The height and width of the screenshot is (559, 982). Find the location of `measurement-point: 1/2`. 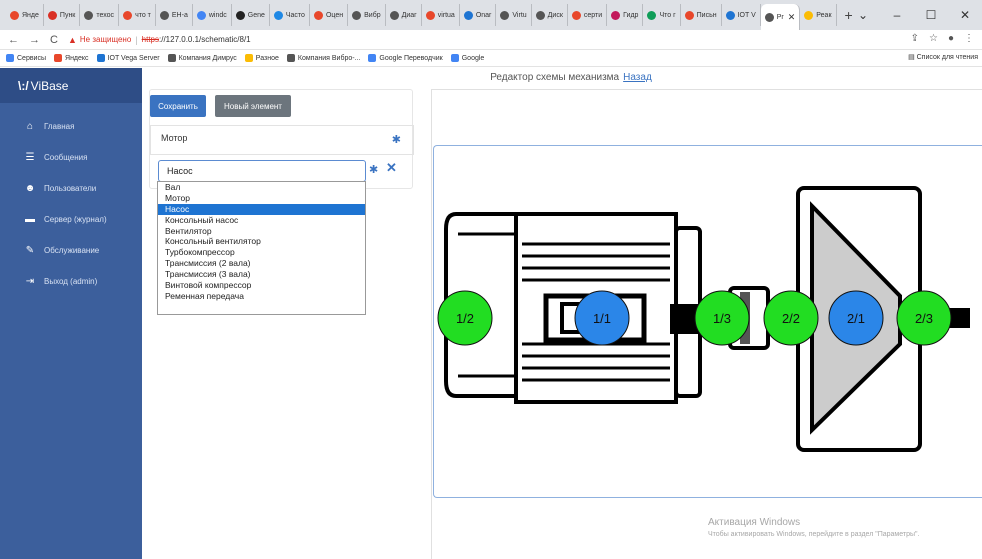

measurement-point: 1/2 is located at coordinates (465, 318).